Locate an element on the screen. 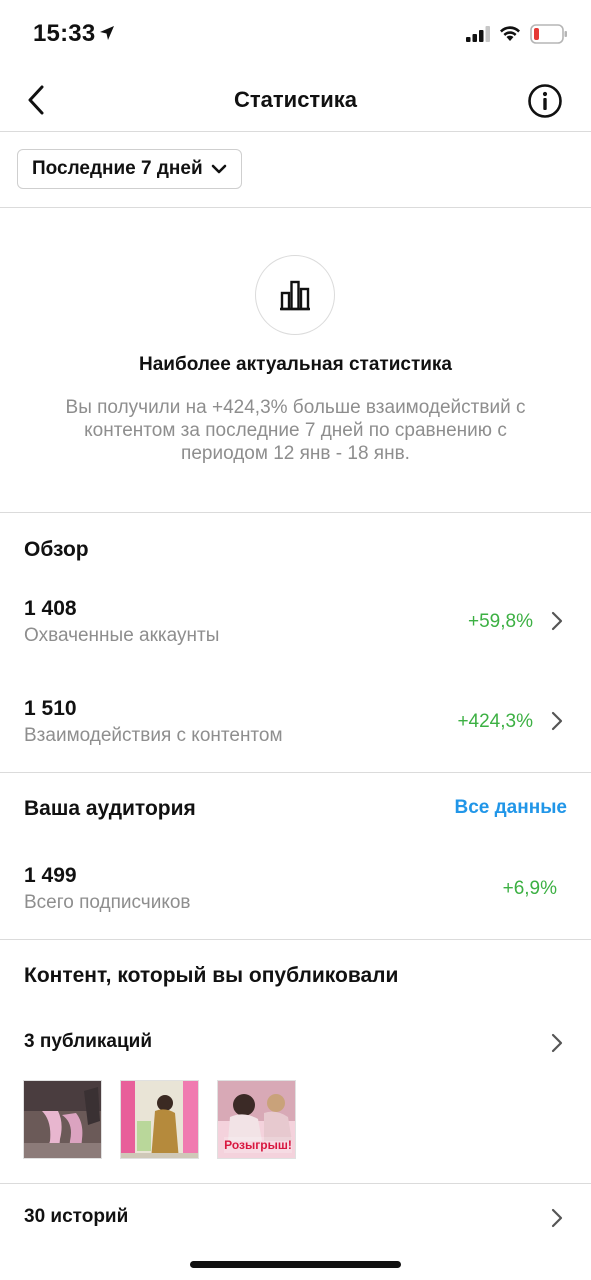  nav-bar: Статистика is located at coordinates (295, 101).